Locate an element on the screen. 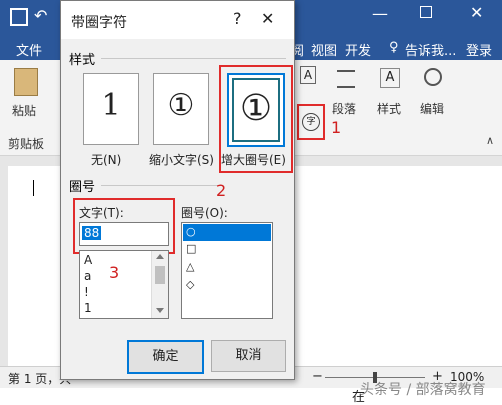 The height and width of the screenshot is (405, 502). enlarge-preview-frame: ① is located at coordinates (256, 110).